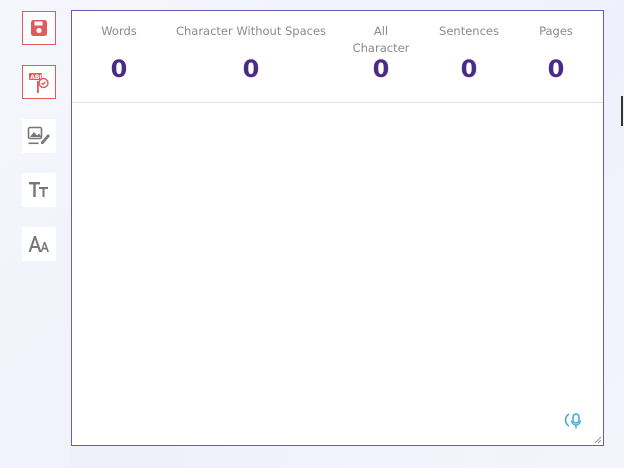  I want to click on text-size-button, so click(39, 190).